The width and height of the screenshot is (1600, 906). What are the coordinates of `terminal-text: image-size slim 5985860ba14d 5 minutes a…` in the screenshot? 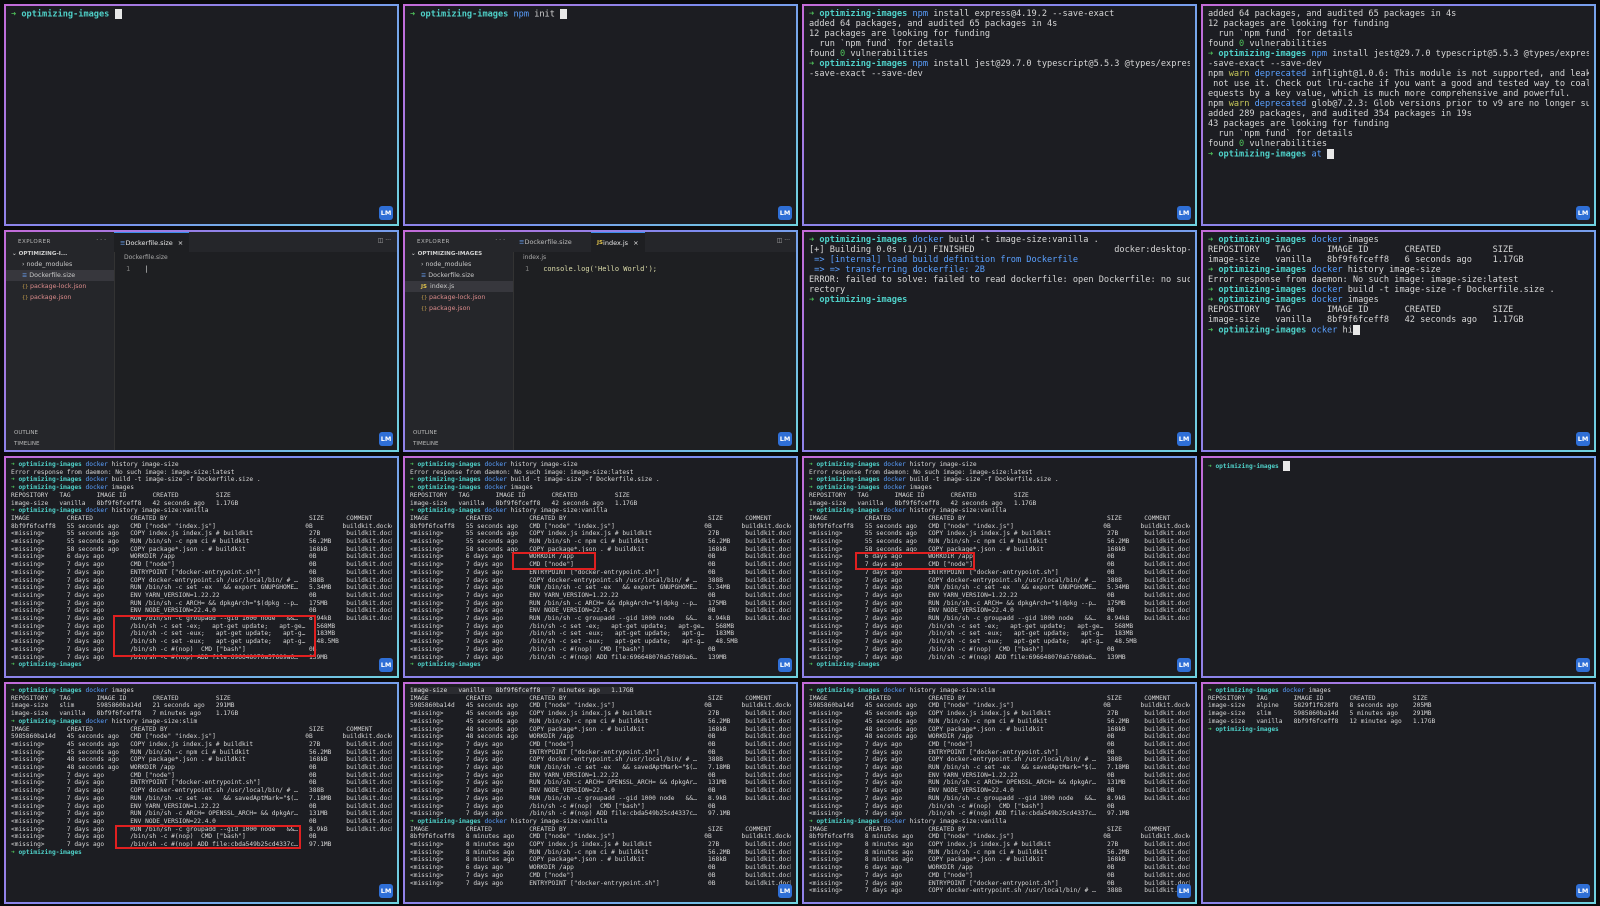 It's located at (1320, 714).